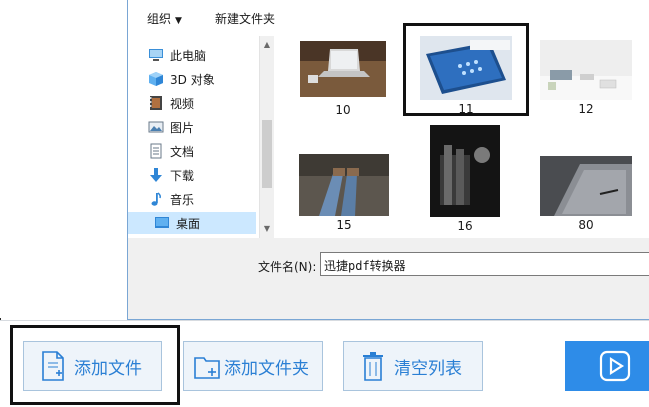 The image size is (649, 407). Describe the element at coordinates (373, 366) in the screenshot. I see `trash-icon` at that location.